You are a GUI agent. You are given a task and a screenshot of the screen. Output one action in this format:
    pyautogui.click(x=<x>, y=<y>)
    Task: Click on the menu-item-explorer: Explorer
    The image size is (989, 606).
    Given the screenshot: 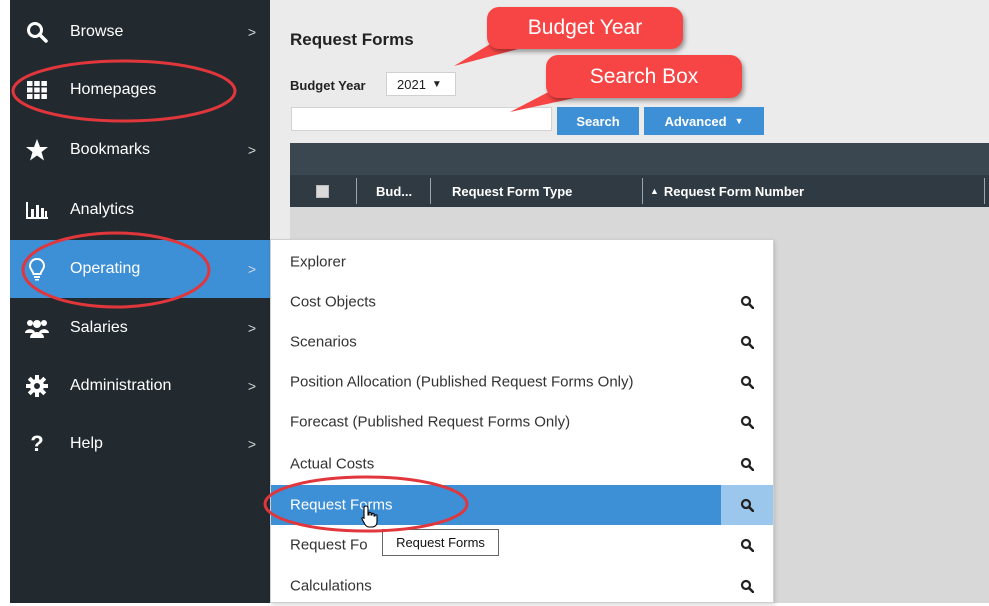 What is the action you would take?
    pyautogui.click(x=522, y=262)
    